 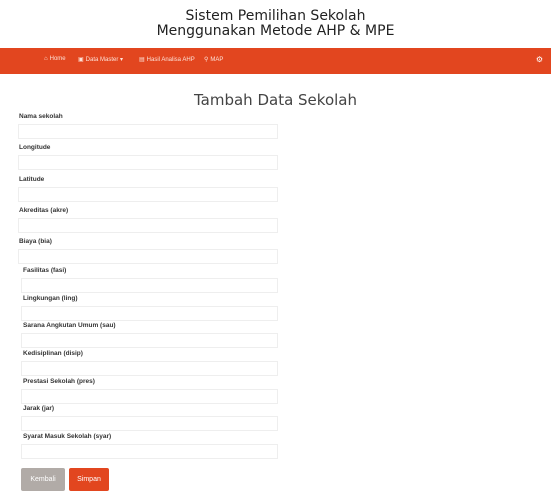 What do you see at coordinates (217, 60) in the screenshot?
I see `nav-item-label: MAP` at bounding box center [217, 60].